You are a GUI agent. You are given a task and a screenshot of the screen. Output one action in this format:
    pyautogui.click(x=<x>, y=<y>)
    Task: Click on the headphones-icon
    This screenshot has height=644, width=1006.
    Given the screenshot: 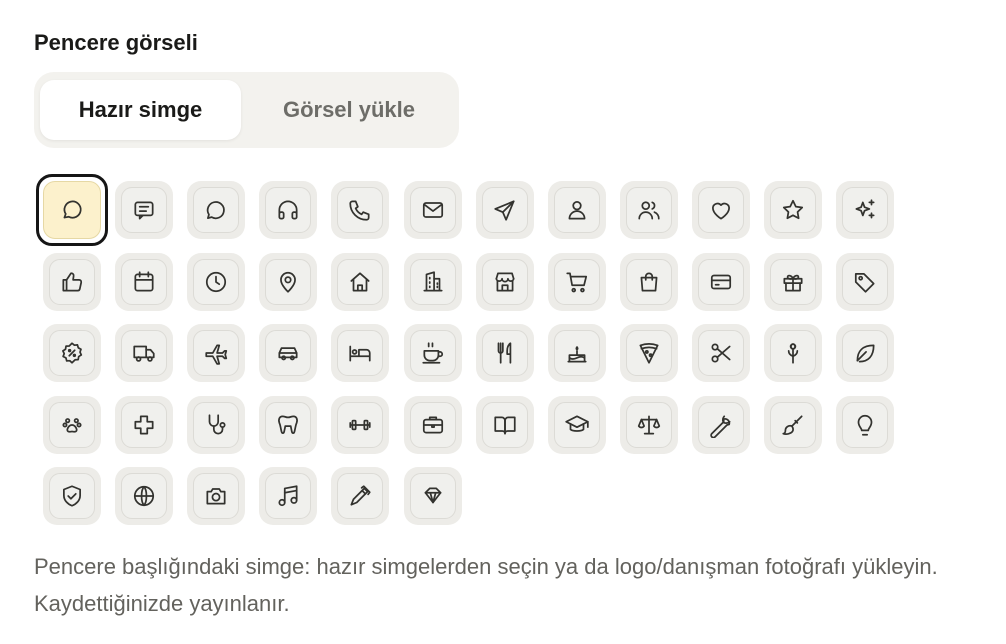 What is the action you would take?
    pyautogui.click(x=288, y=210)
    